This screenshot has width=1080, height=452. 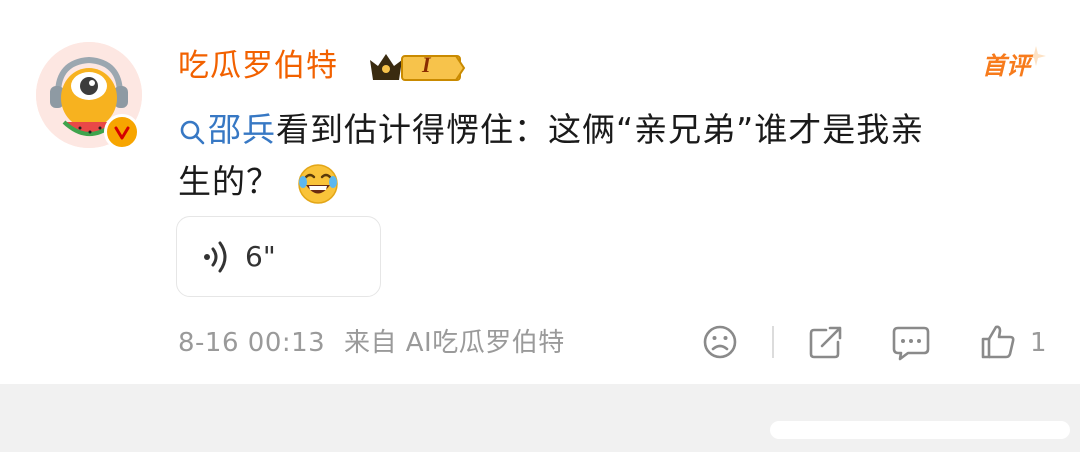 I want to click on thumbs-up-icon, so click(x=998, y=342).